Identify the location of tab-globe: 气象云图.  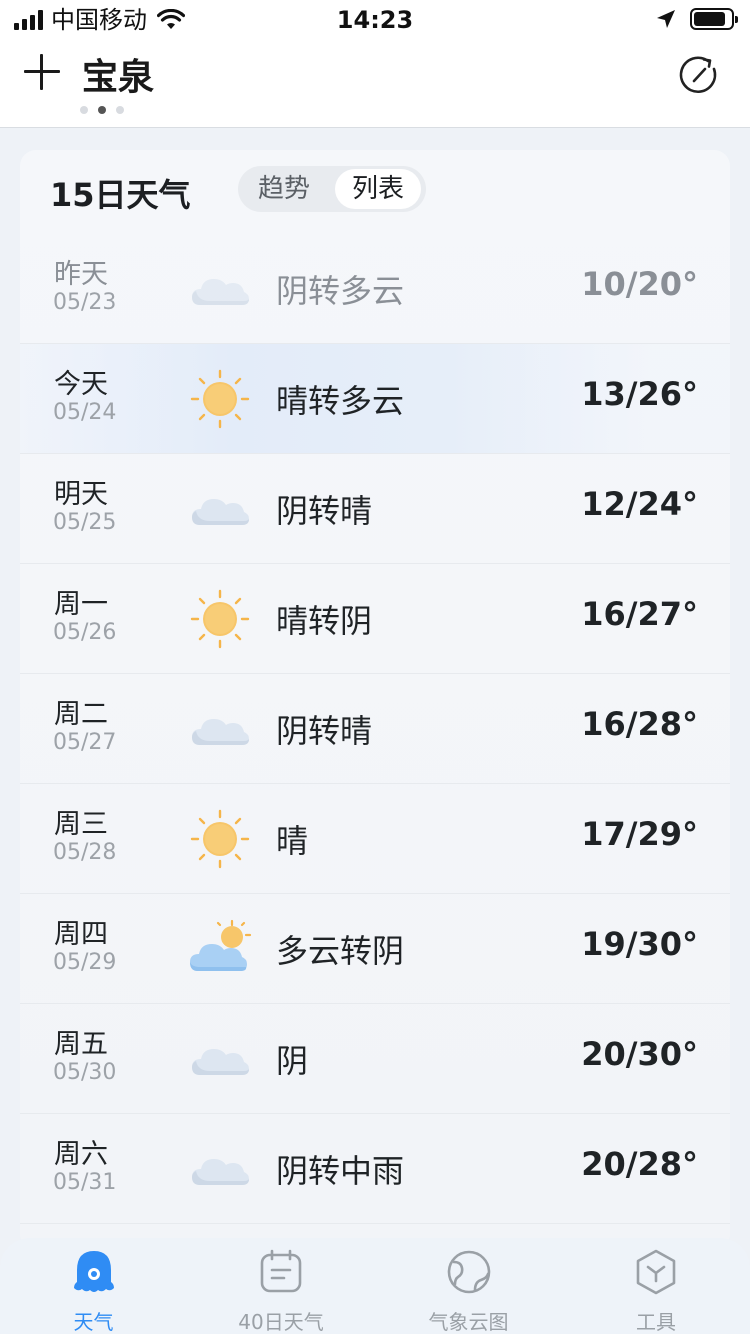
(468, 1291).